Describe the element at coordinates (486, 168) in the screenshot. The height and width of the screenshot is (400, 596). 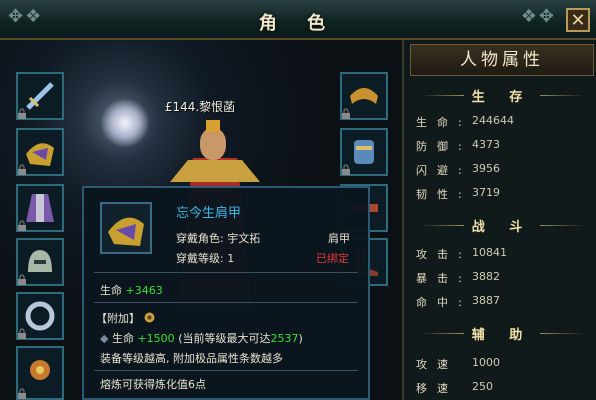
I see `stat-value: 3956` at that location.